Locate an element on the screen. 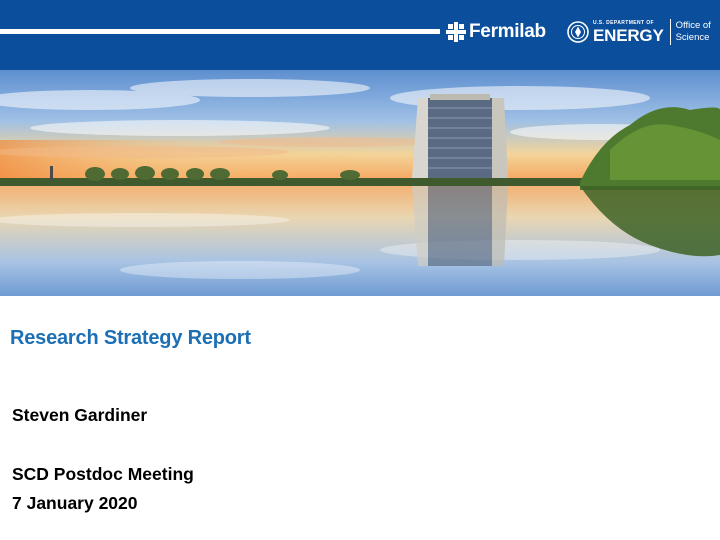  office-of-science-label: Office of Science is located at coordinates (693, 31).